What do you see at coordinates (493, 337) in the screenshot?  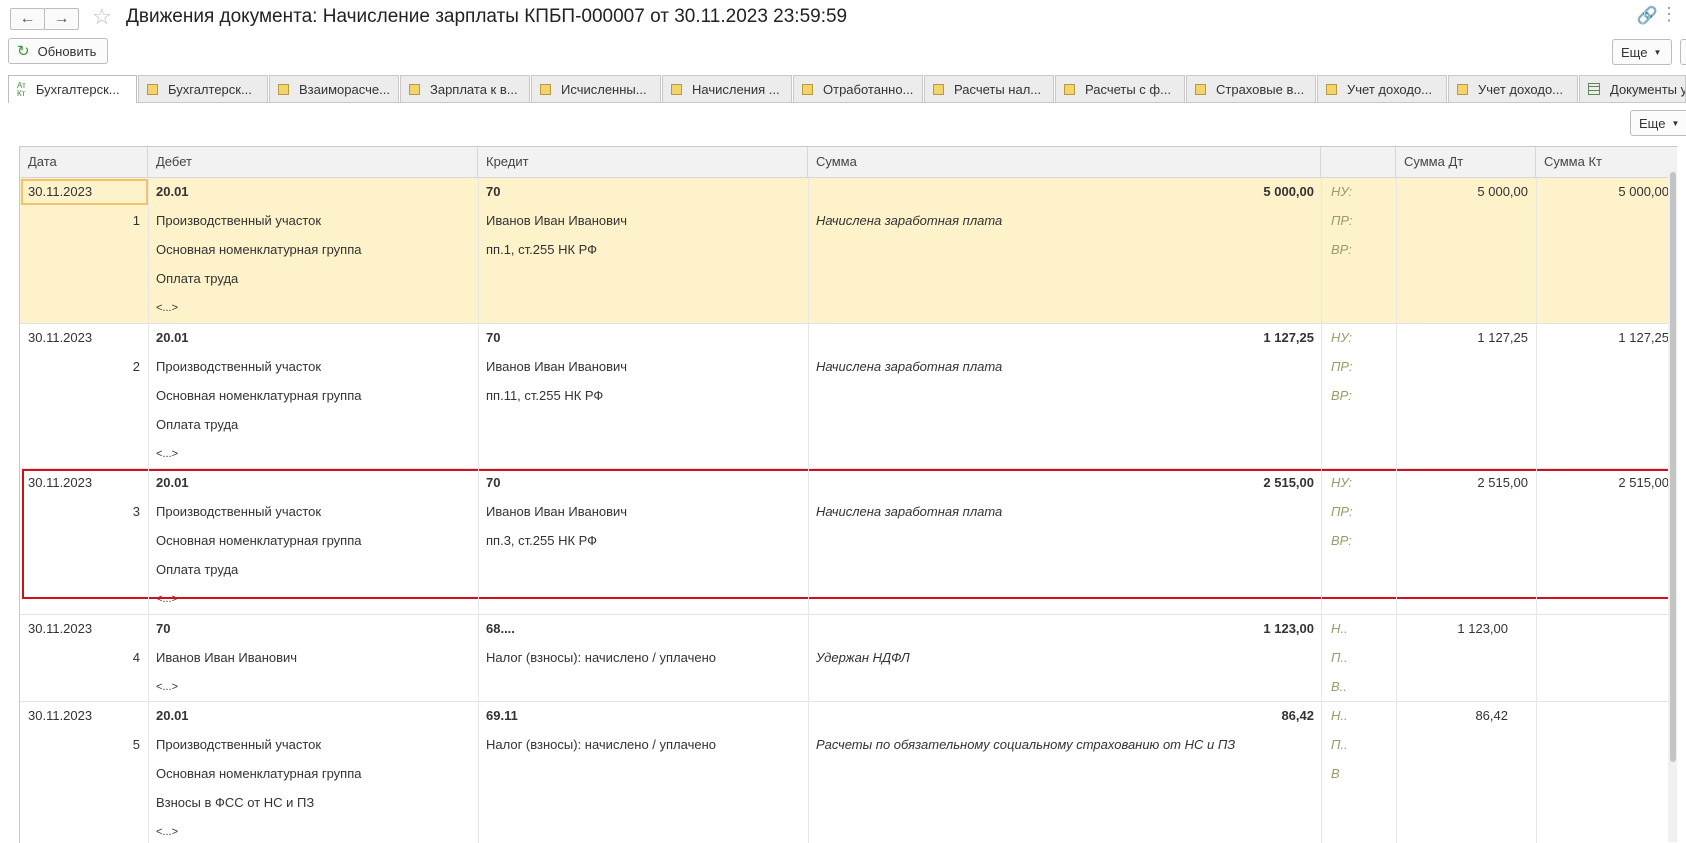 I see `credit-account: 70` at bounding box center [493, 337].